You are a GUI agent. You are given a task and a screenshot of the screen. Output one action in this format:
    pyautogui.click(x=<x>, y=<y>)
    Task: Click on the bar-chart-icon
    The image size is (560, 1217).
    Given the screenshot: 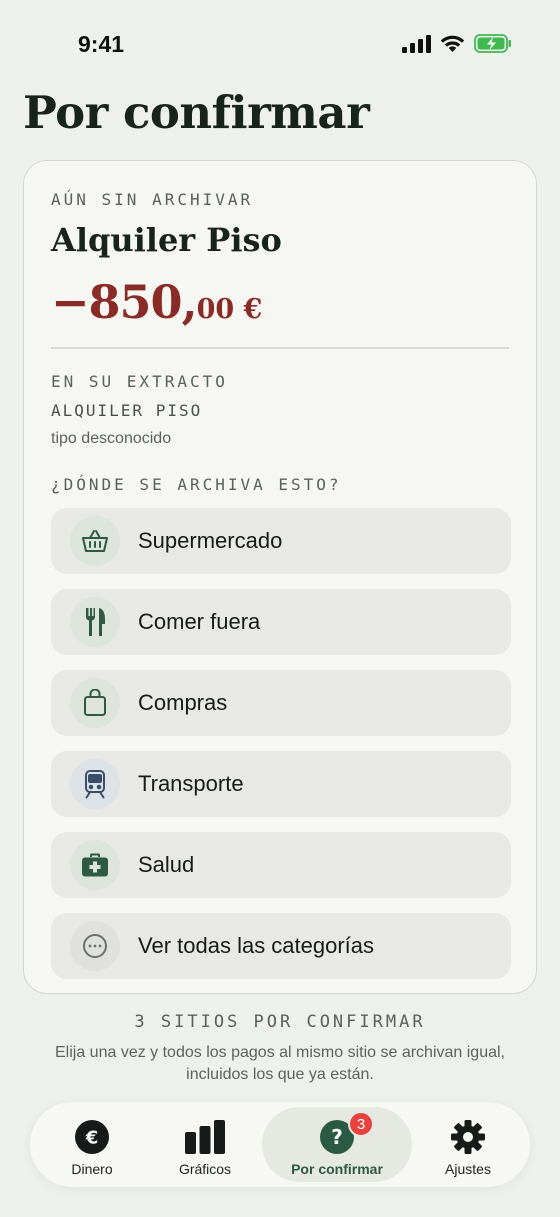 What is the action you would take?
    pyautogui.click(x=205, y=1137)
    